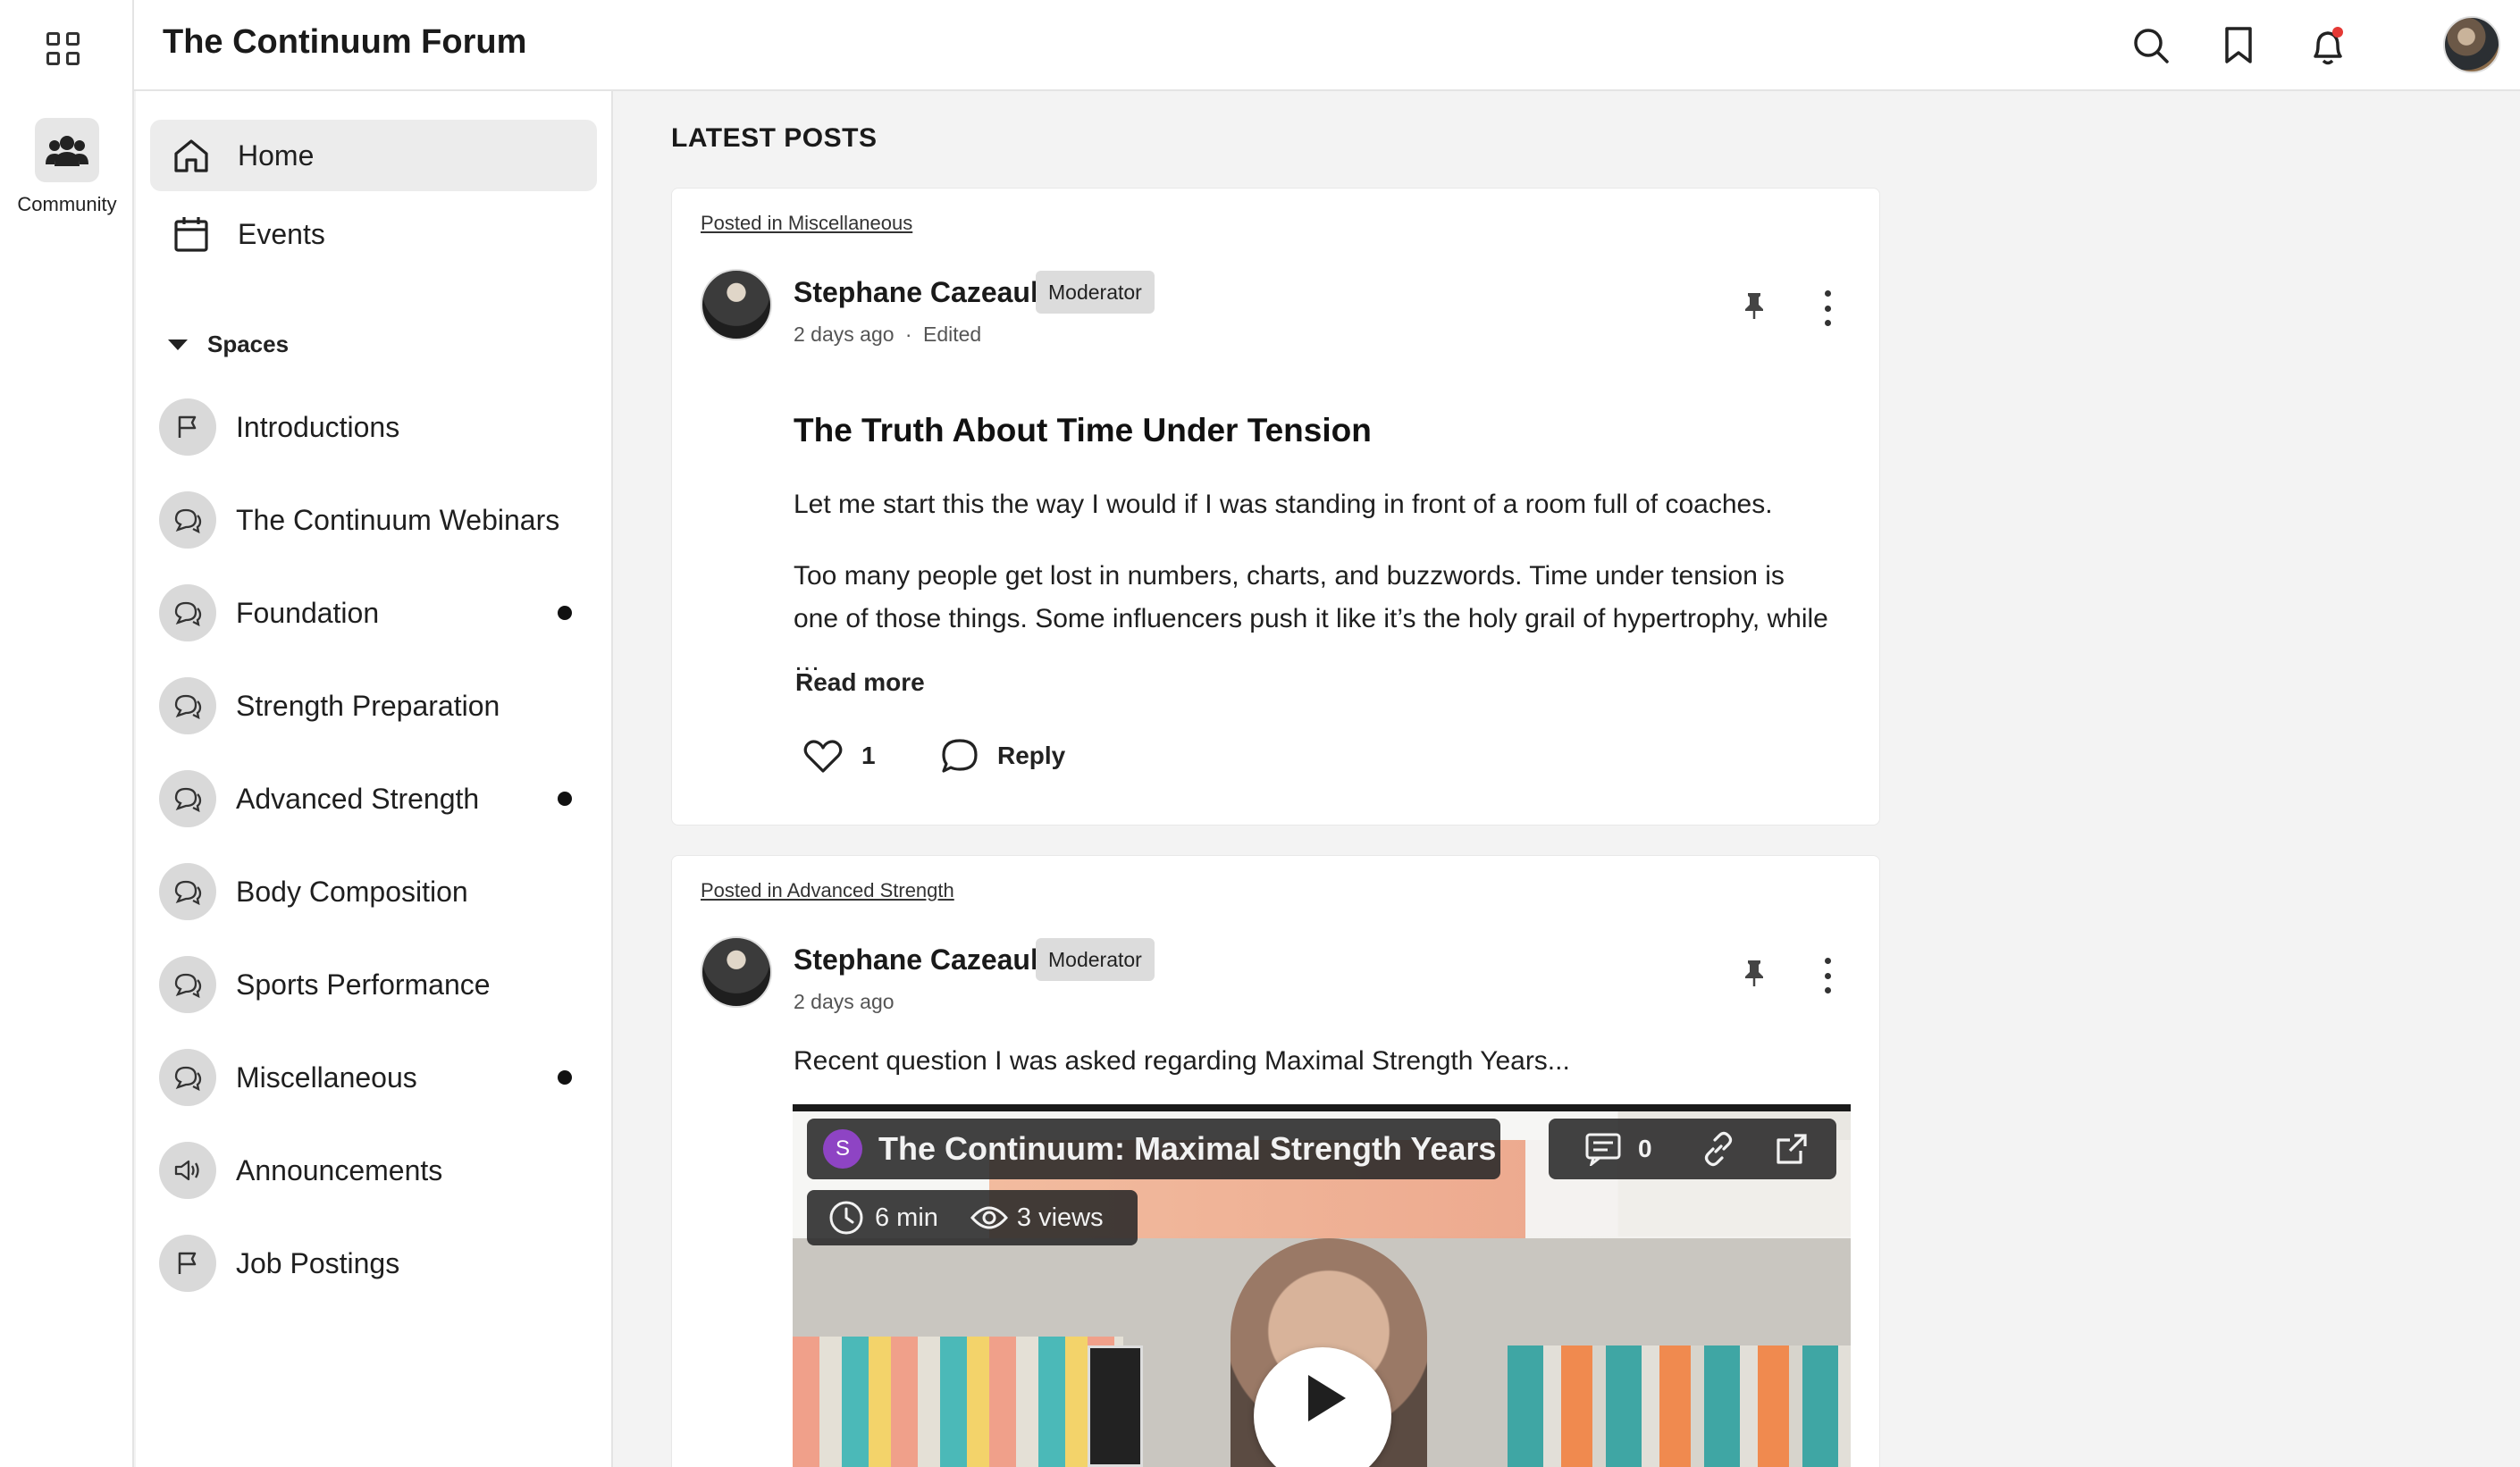 The height and width of the screenshot is (1467, 2520). Describe the element at coordinates (248, 344) in the screenshot. I see `spaces-label: Spaces` at that location.